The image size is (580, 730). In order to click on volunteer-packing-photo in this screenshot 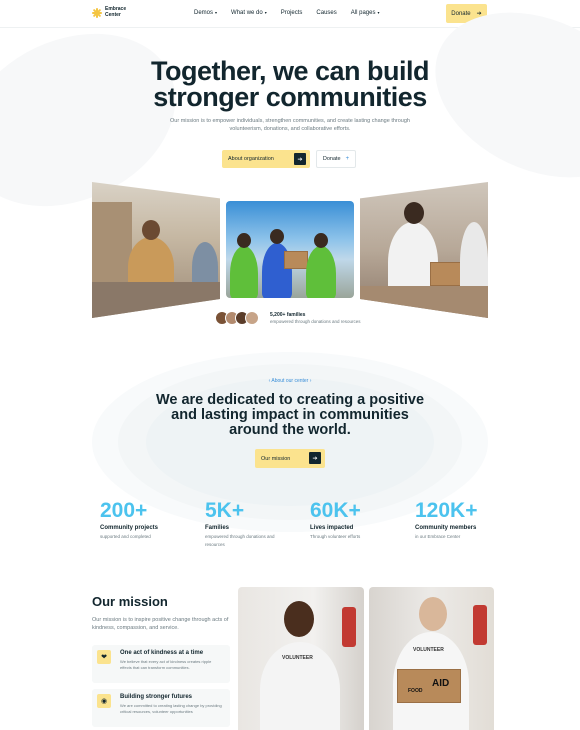, I will do `click(156, 250)`.